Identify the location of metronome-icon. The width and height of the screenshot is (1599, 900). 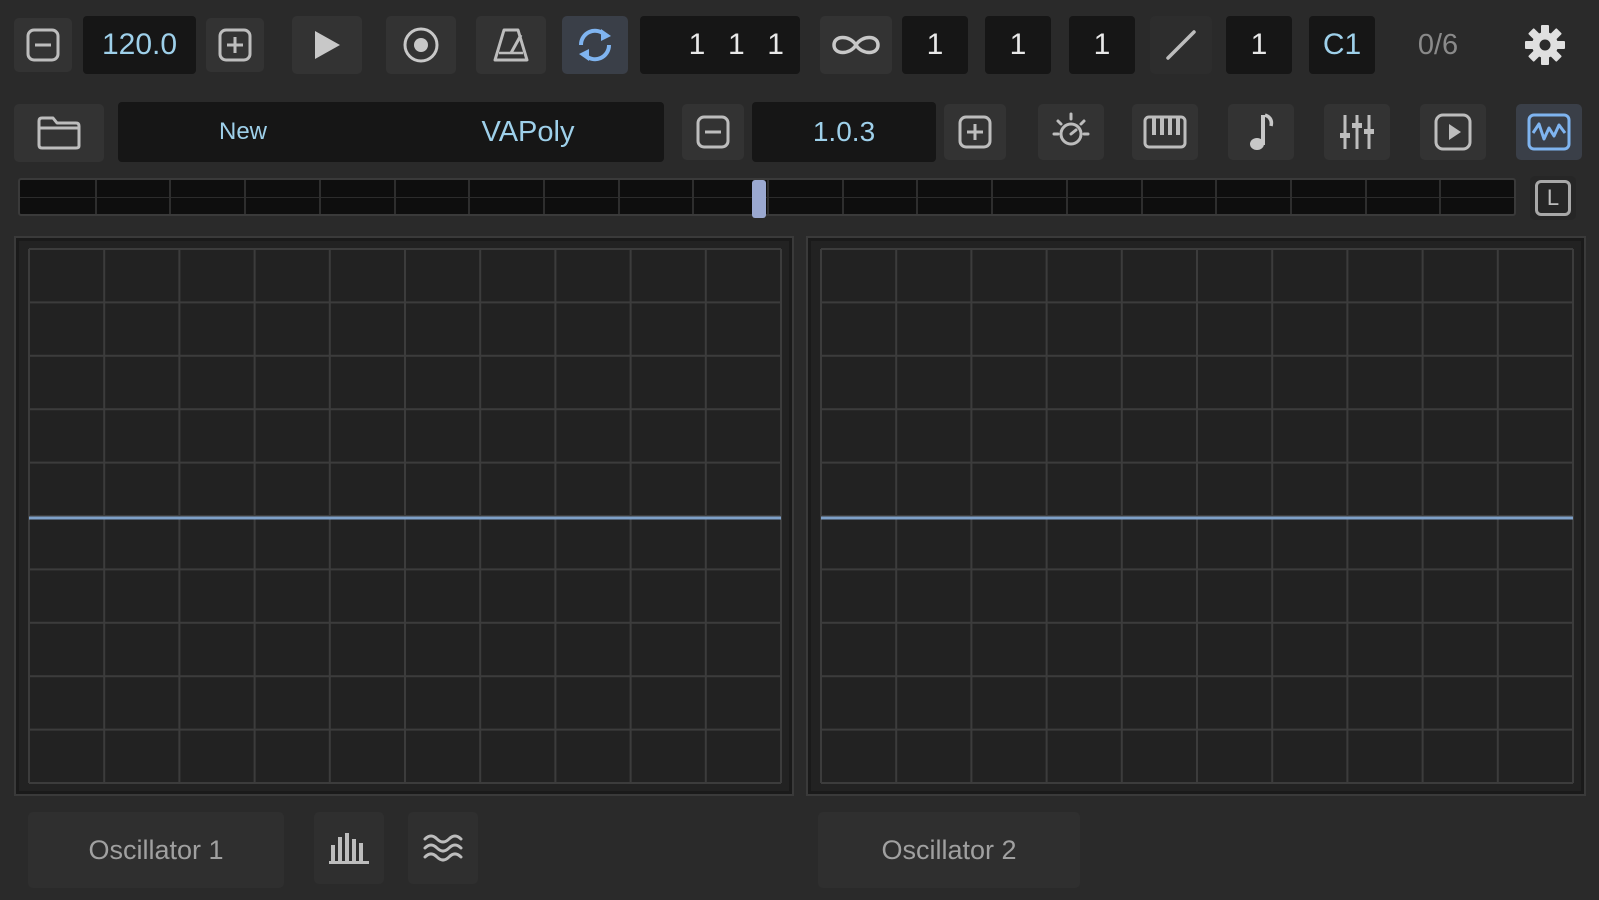
(511, 45).